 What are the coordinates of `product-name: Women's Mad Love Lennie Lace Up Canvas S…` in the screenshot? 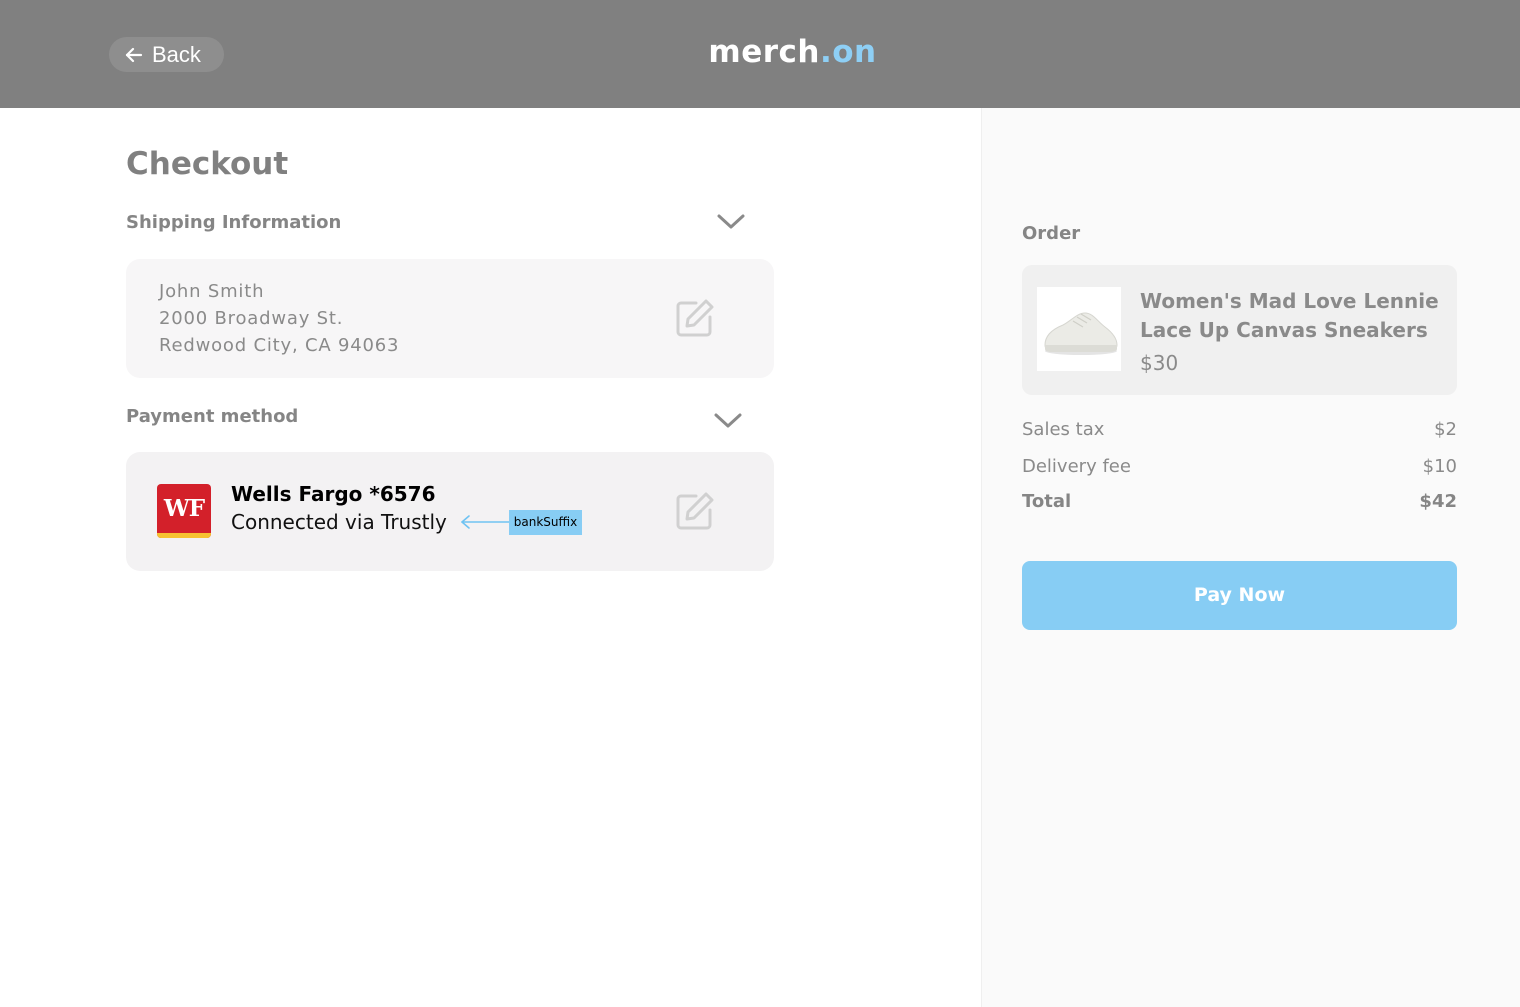 It's located at (1289, 315).